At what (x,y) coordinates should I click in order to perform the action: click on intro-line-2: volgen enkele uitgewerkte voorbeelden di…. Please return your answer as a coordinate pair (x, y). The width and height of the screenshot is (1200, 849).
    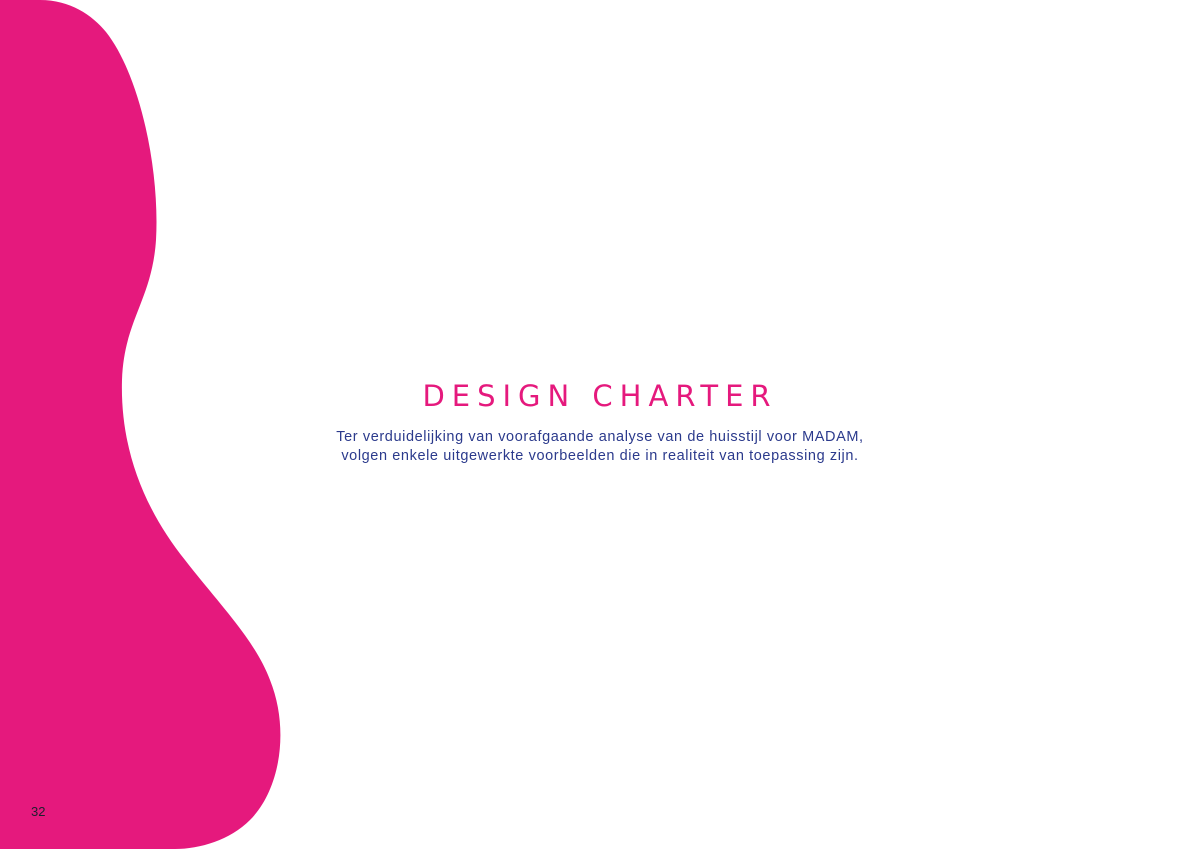
    Looking at the image, I should click on (600, 456).